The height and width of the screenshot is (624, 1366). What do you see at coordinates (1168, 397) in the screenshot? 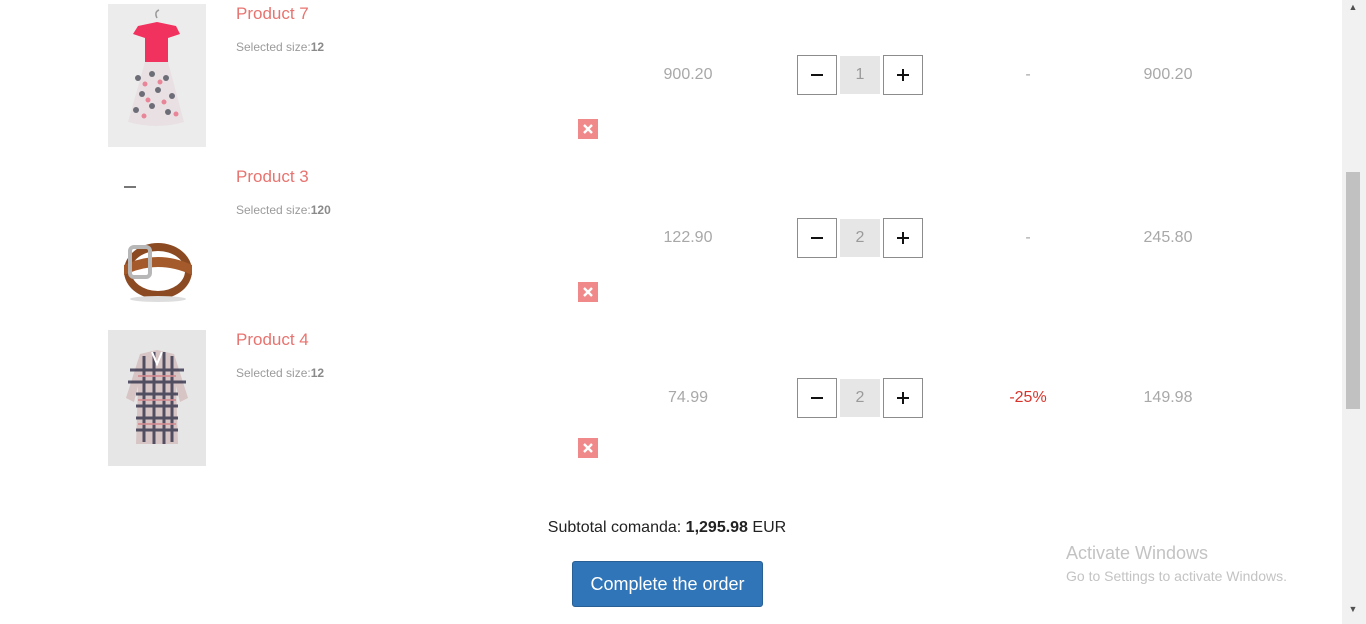
I see `line-total: 149.98` at bounding box center [1168, 397].